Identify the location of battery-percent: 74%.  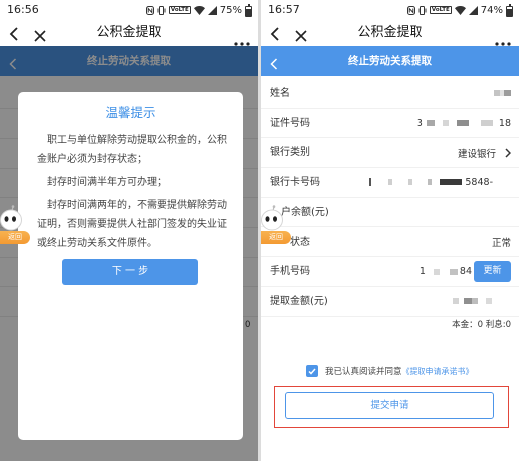
(491, 10).